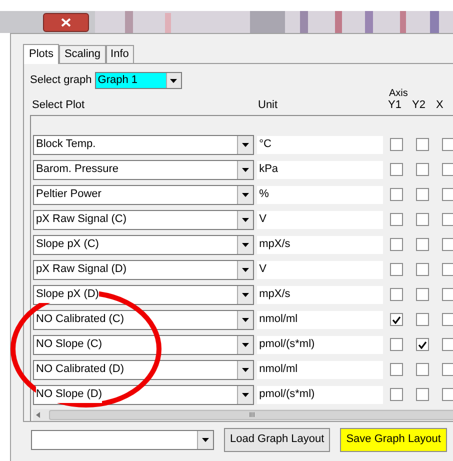 Image resolution: width=453 pixels, height=461 pixels. I want to click on layout-button: Save Graph Layout, so click(393, 440).